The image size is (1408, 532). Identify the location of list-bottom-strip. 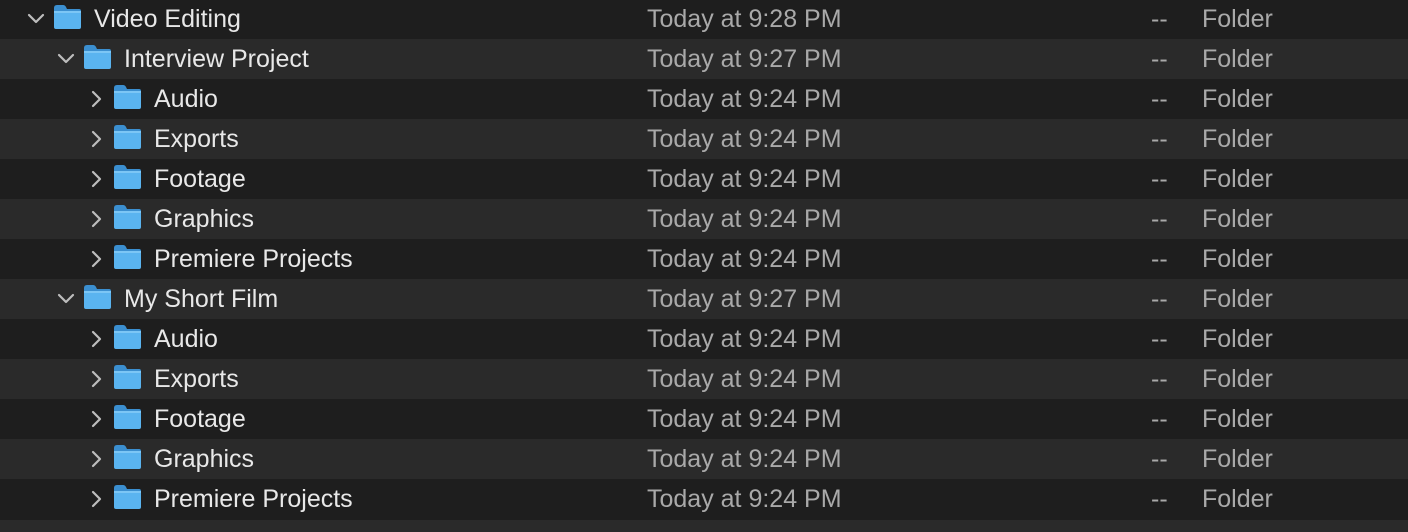
(704, 526).